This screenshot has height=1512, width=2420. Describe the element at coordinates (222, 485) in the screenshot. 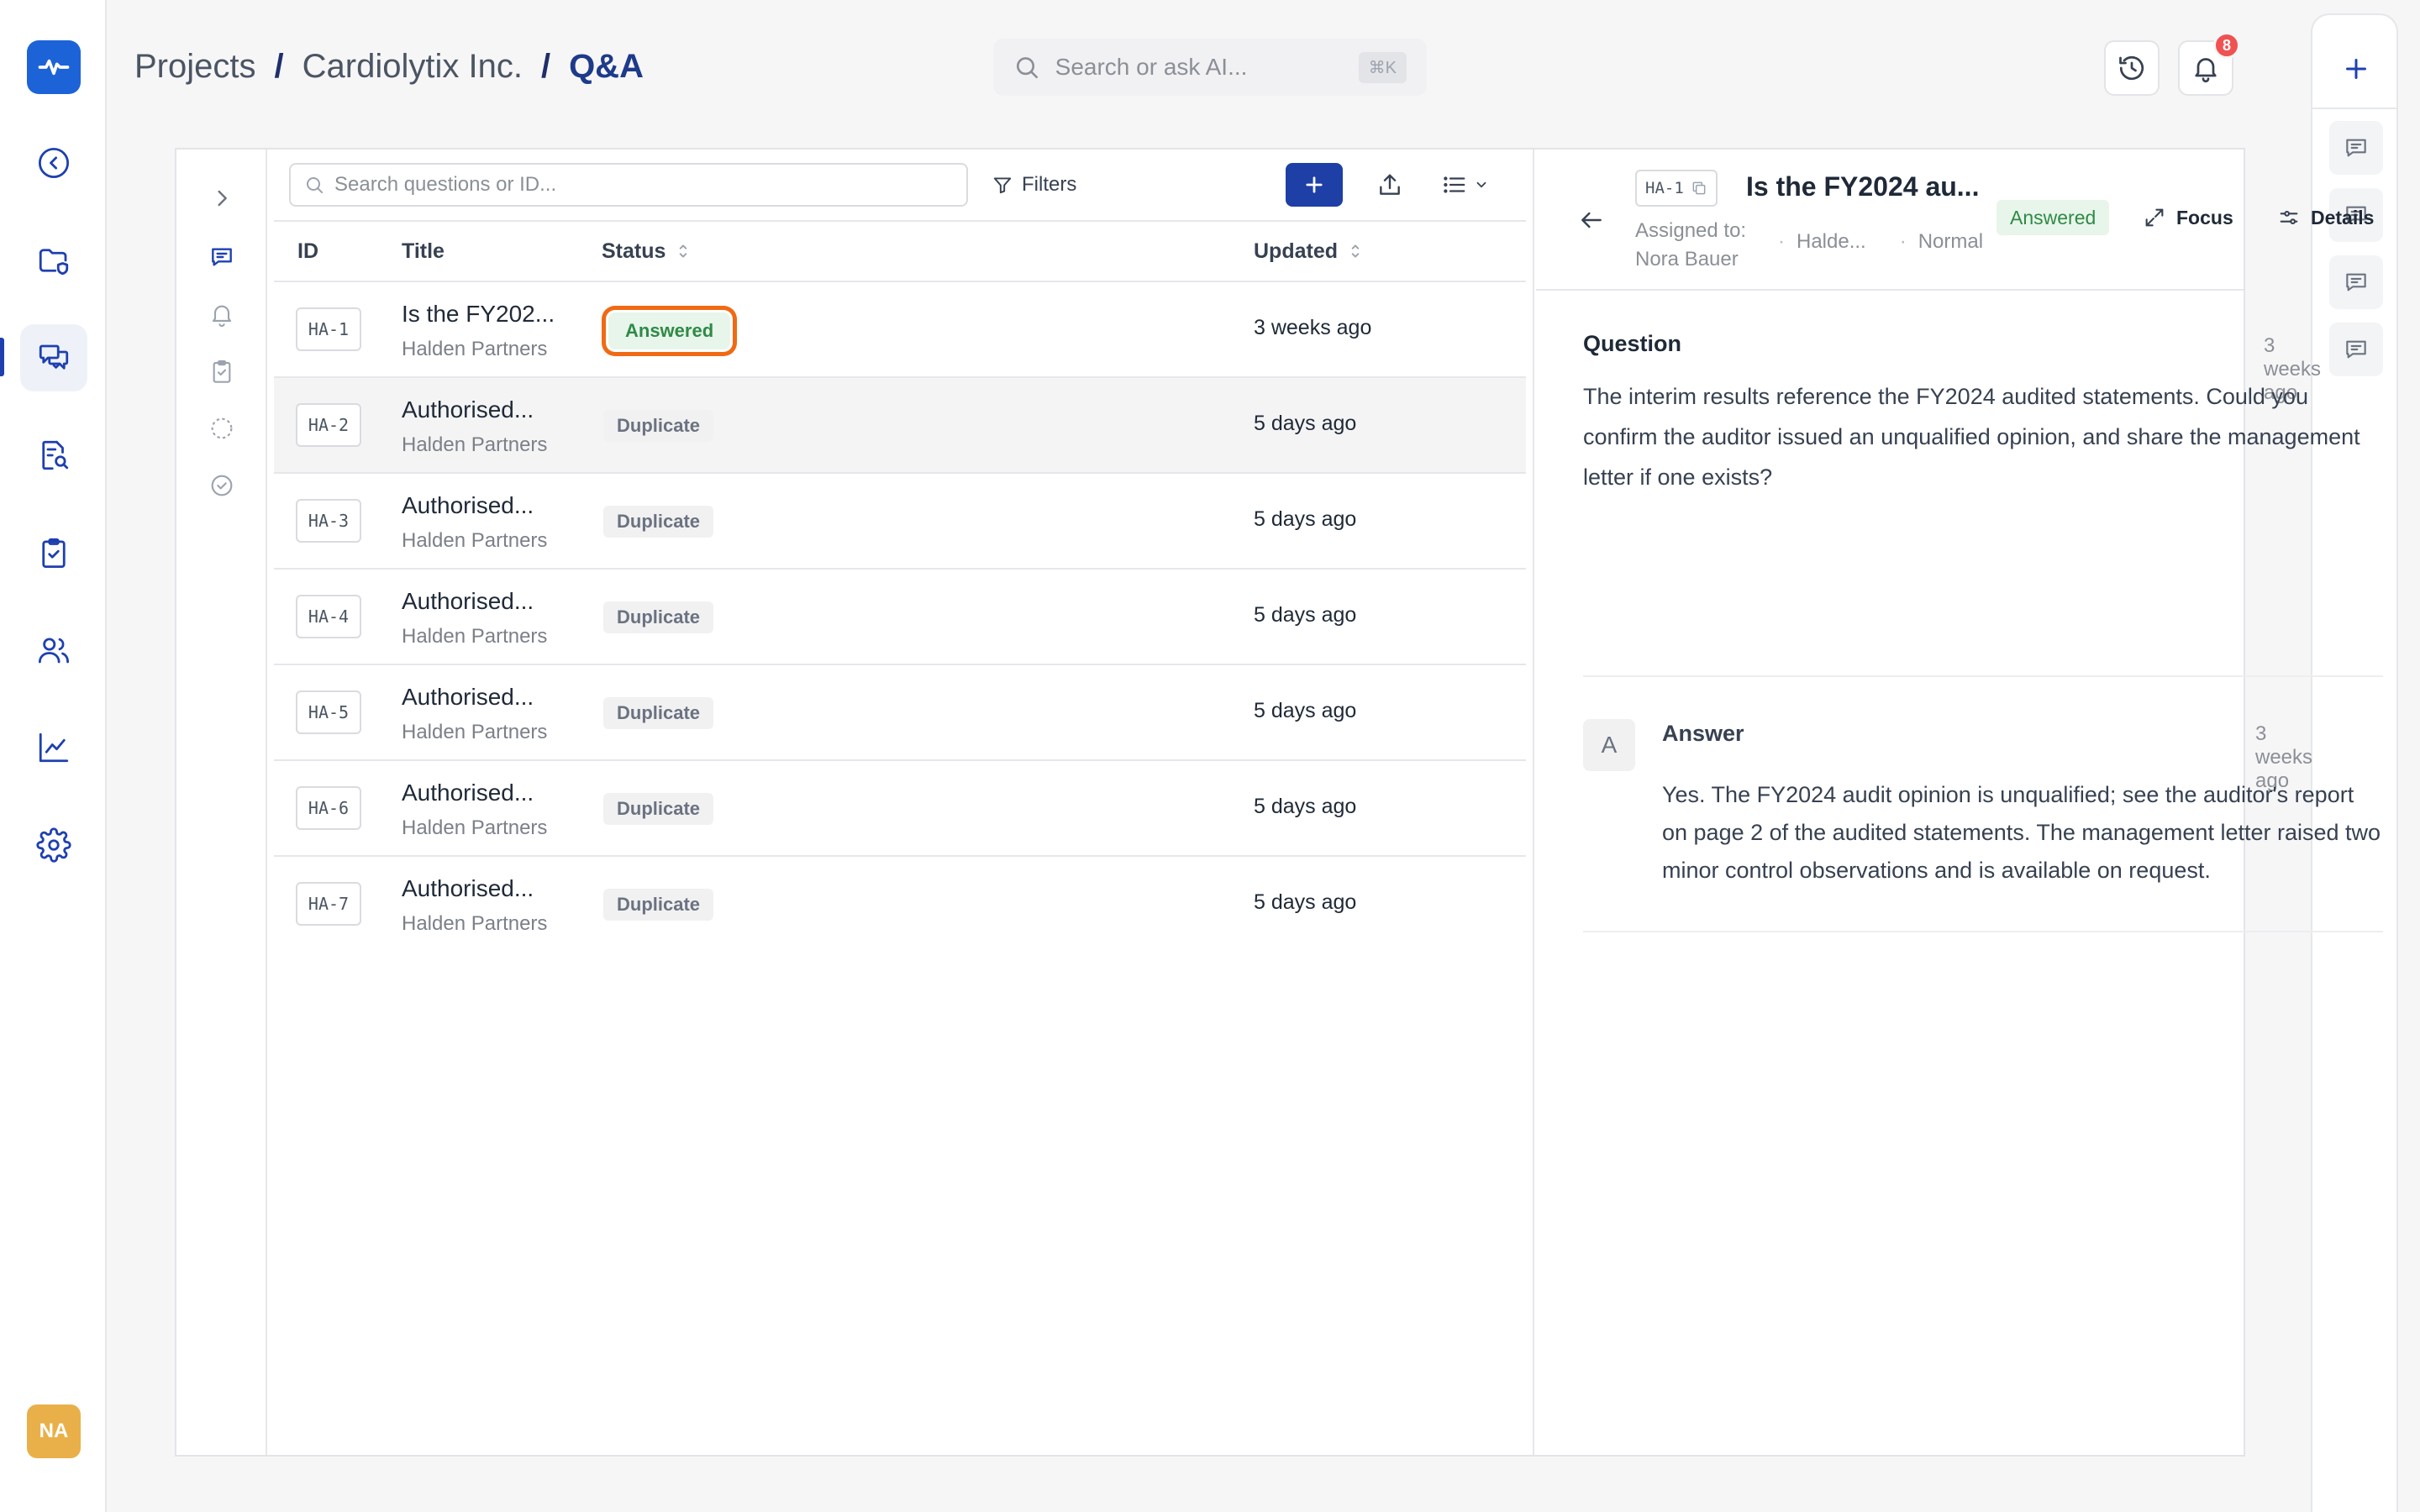

I see `sub-rail-done` at that location.